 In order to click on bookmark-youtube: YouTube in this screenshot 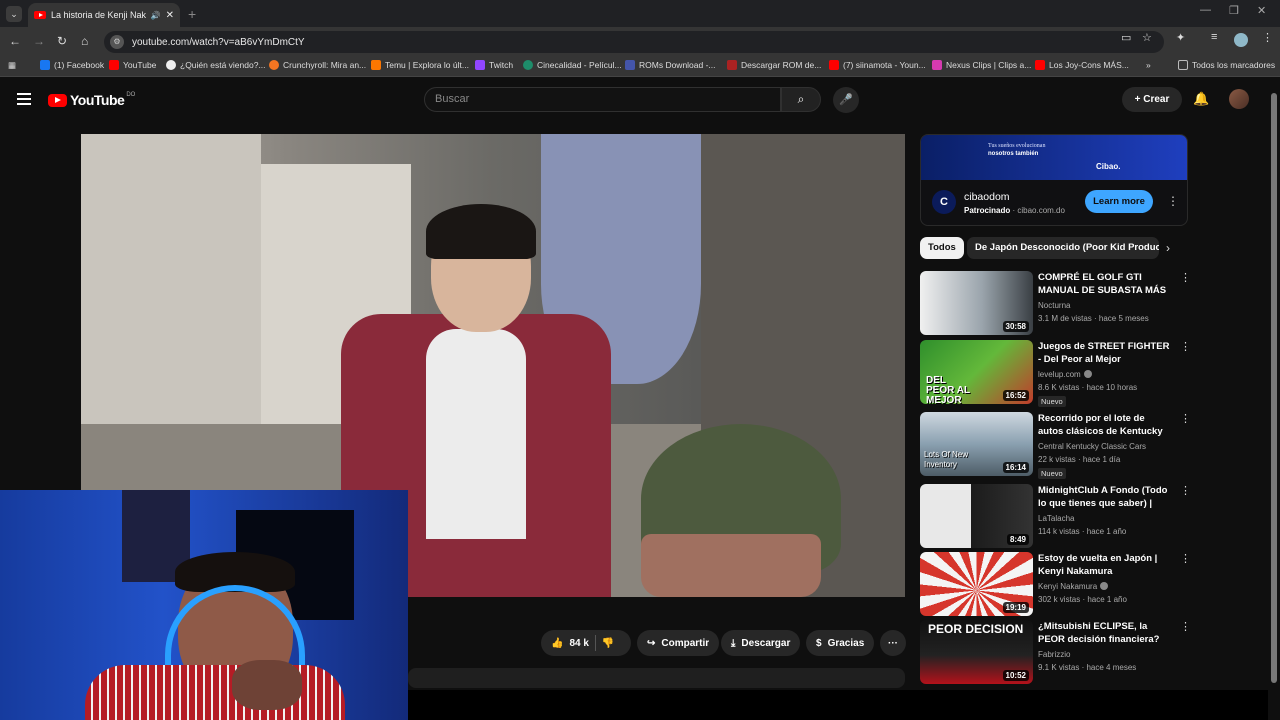, I will do `click(132, 65)`.